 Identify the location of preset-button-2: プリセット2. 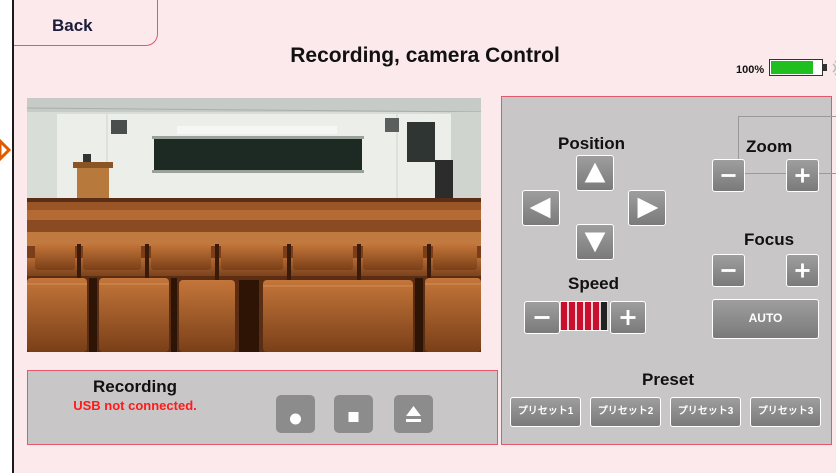
(625, 412).